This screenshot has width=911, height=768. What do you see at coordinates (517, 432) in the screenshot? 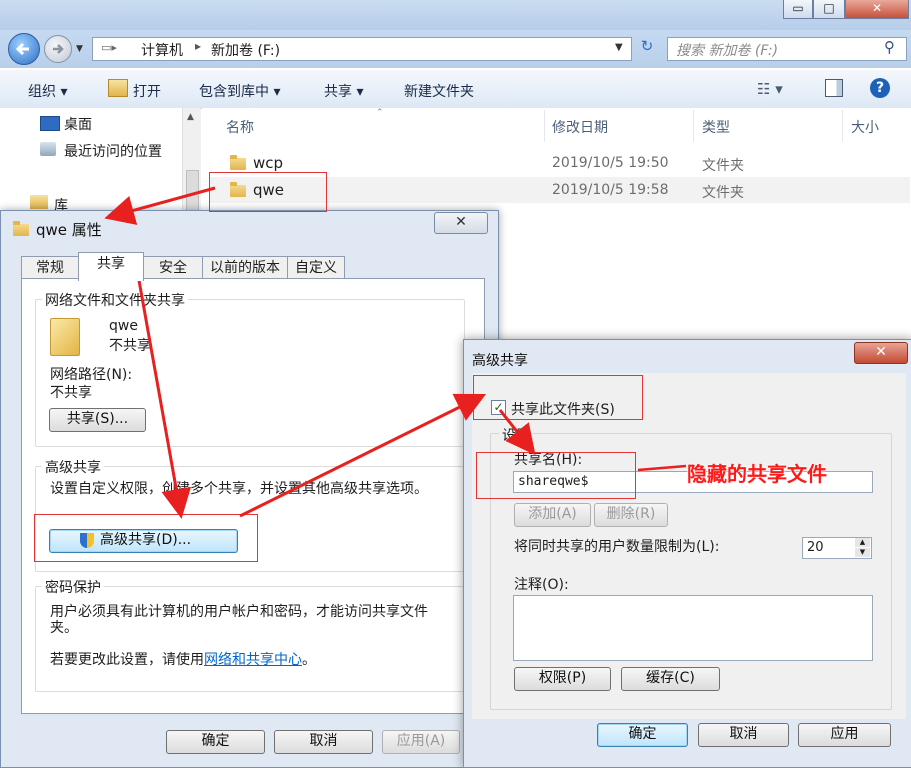
I see `arrow-to-share-name` at bounding box center [517, 432].